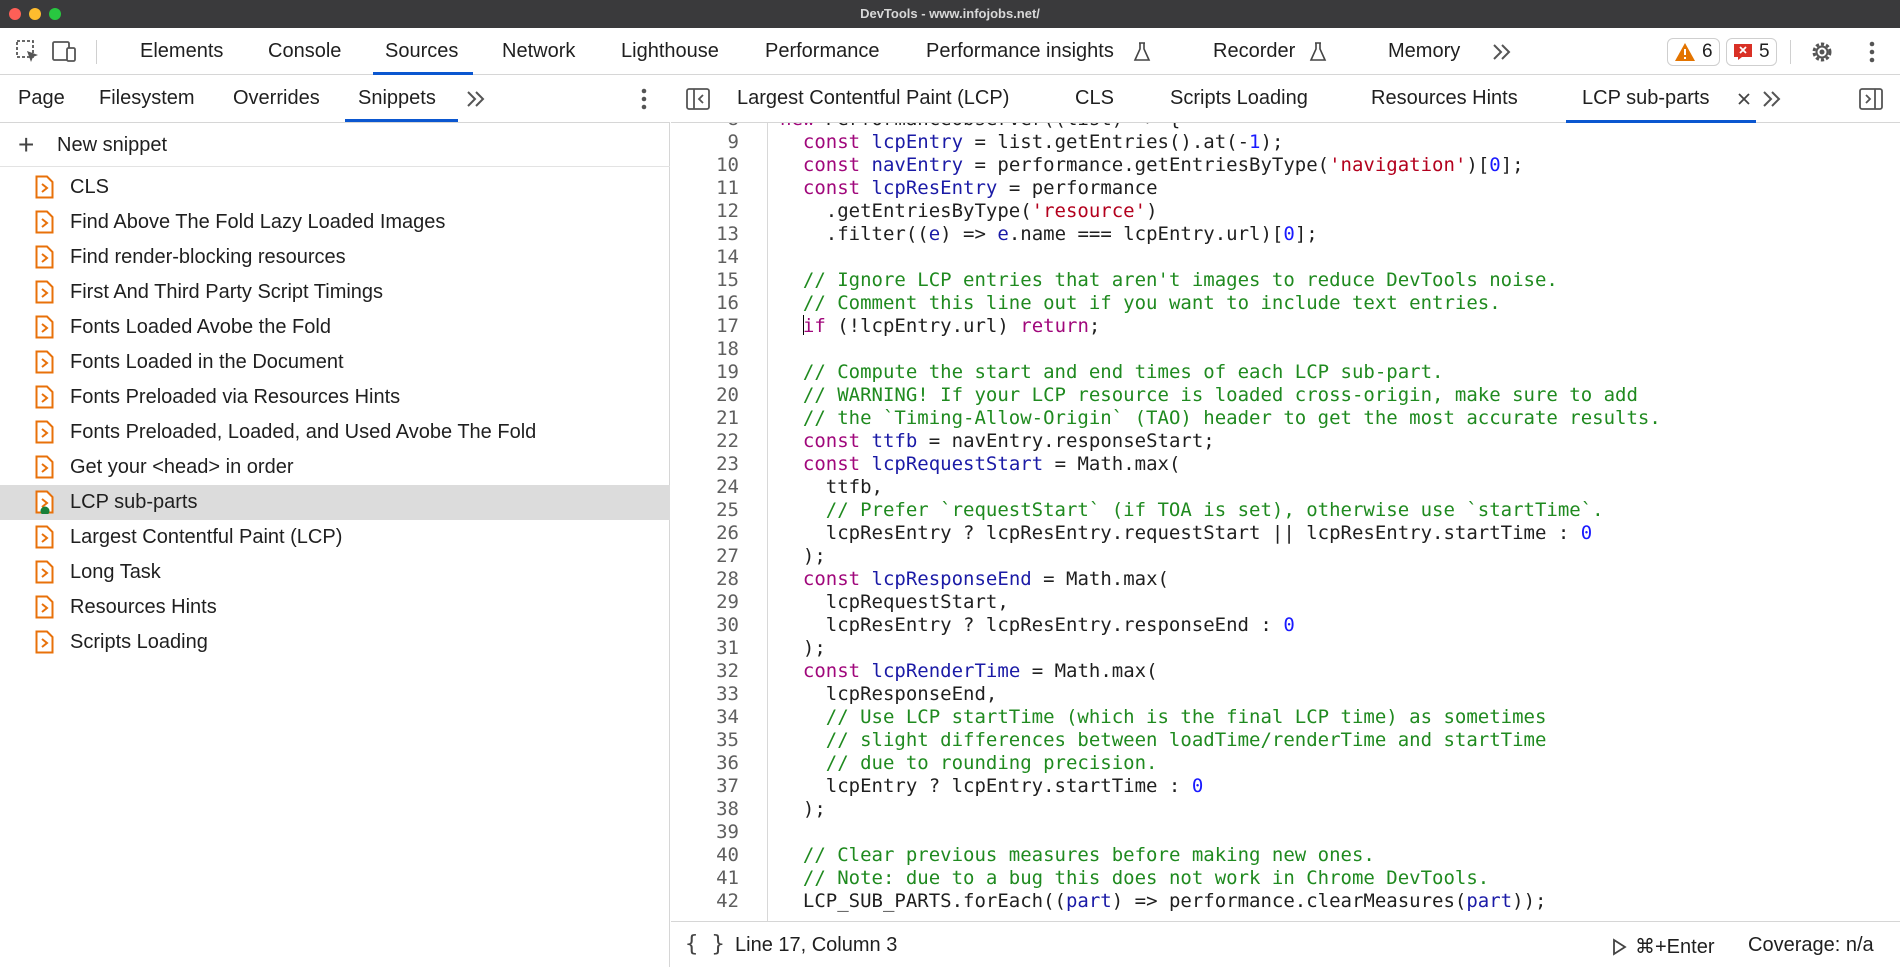  What do you see at coordinates (1811, 945) in the screenshot?
I see `coverage-status: Coverage: n/a` at bounding box center [1811, 945].